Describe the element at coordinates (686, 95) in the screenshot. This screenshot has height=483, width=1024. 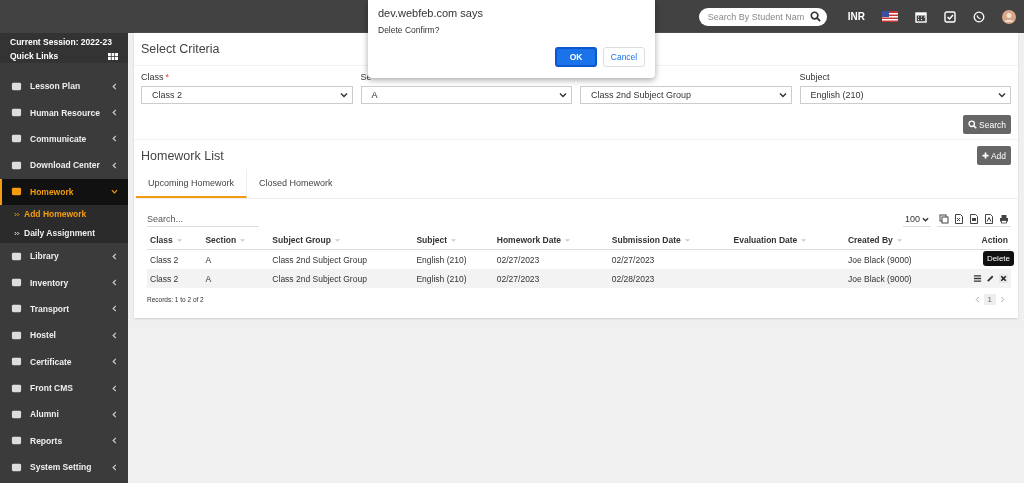
I see `select-field: Class 2nd Subject Group` at that location.